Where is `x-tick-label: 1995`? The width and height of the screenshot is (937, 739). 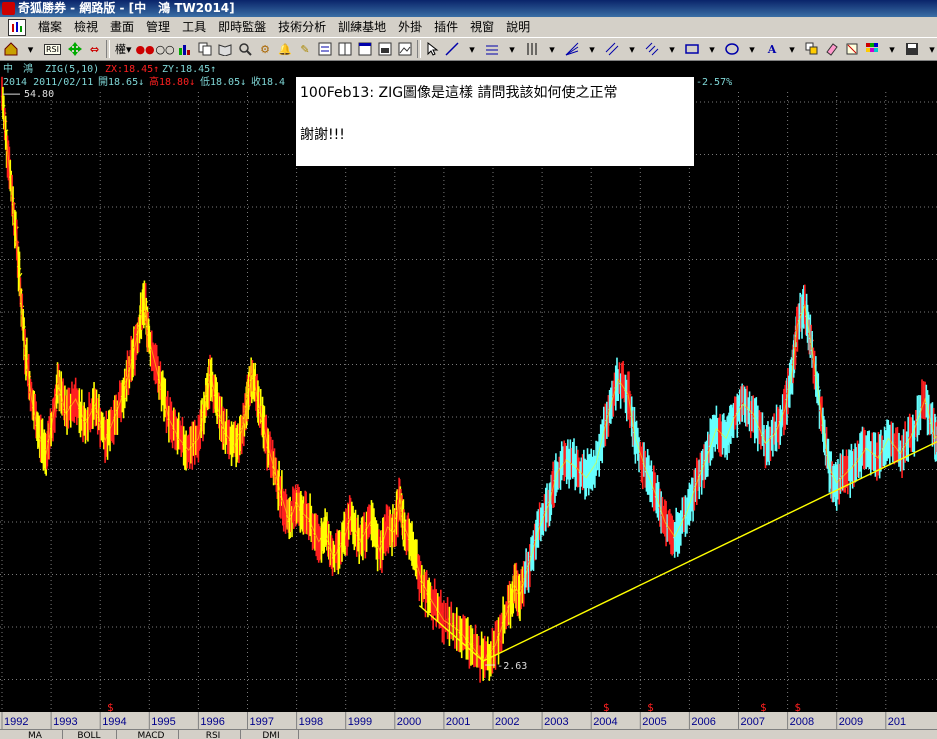
x-tick-label: 1995 is located at coordinates (163, 722).